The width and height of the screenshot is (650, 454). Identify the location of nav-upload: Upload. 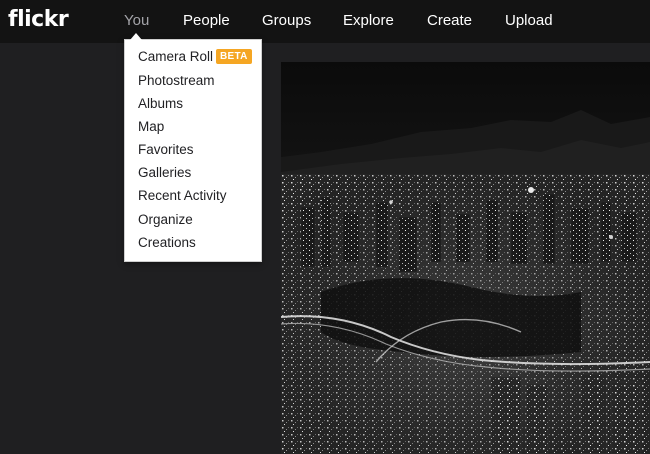
(529, 20).